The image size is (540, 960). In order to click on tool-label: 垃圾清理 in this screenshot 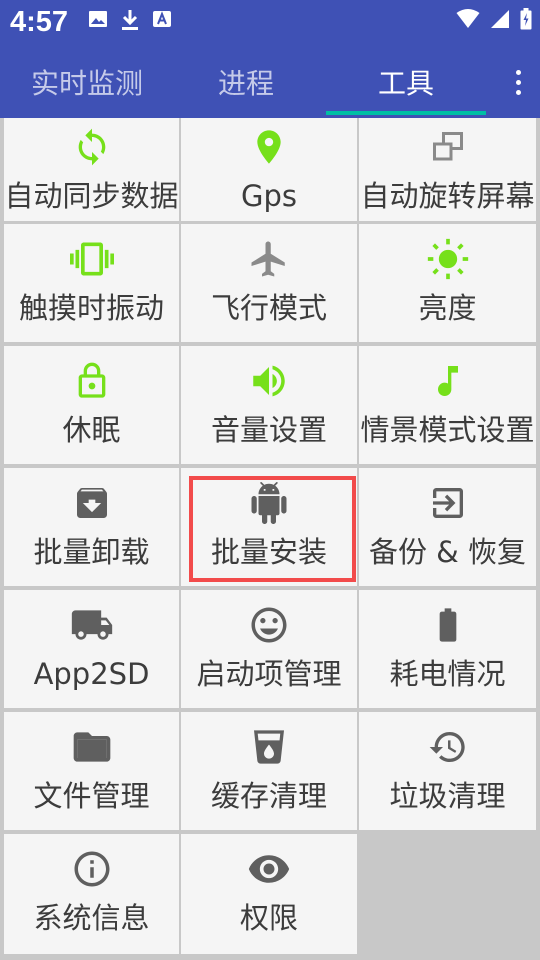, I will do `click(447, 796)`.